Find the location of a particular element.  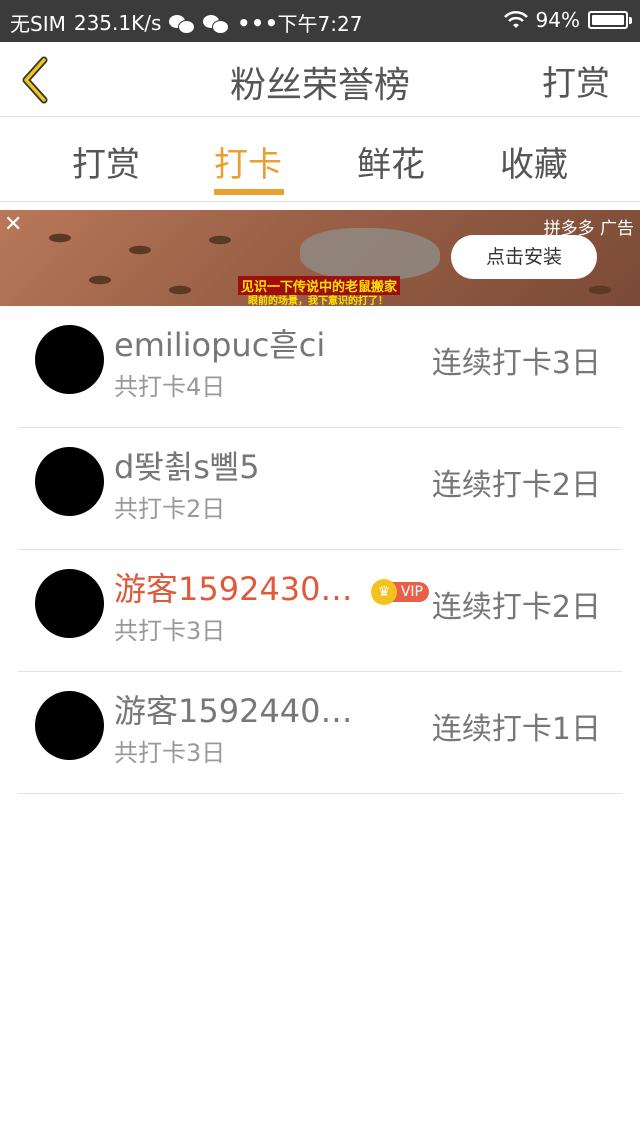

status-bar: 无SIM 235.1K/s ••• 下午7:27 94% is located at coordinates (320, 21).